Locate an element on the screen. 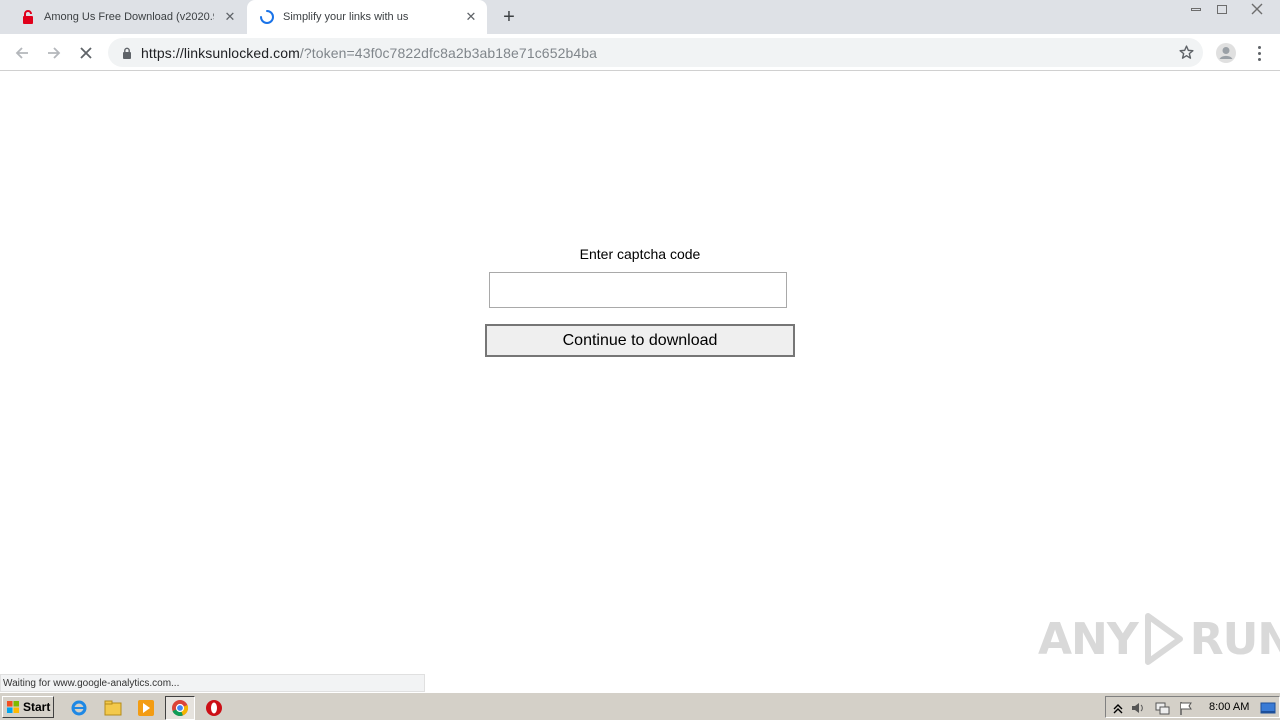 The height and width of the screenshot is (720, 1280). tab-title: Simplify your links with us is located at coordinates (346, 17).